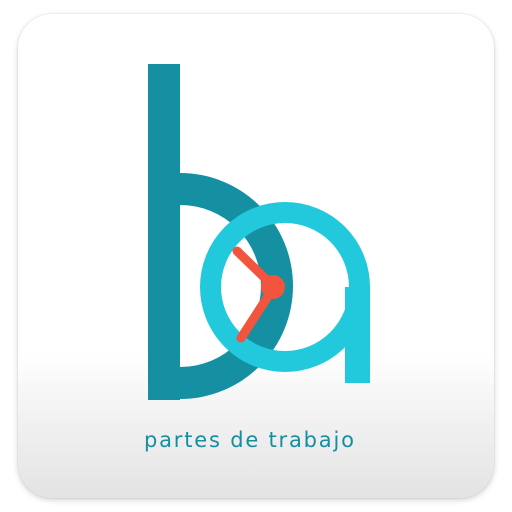 This screenshot has height=512, width=512. I want to click on k-stem, so click(164, 232).